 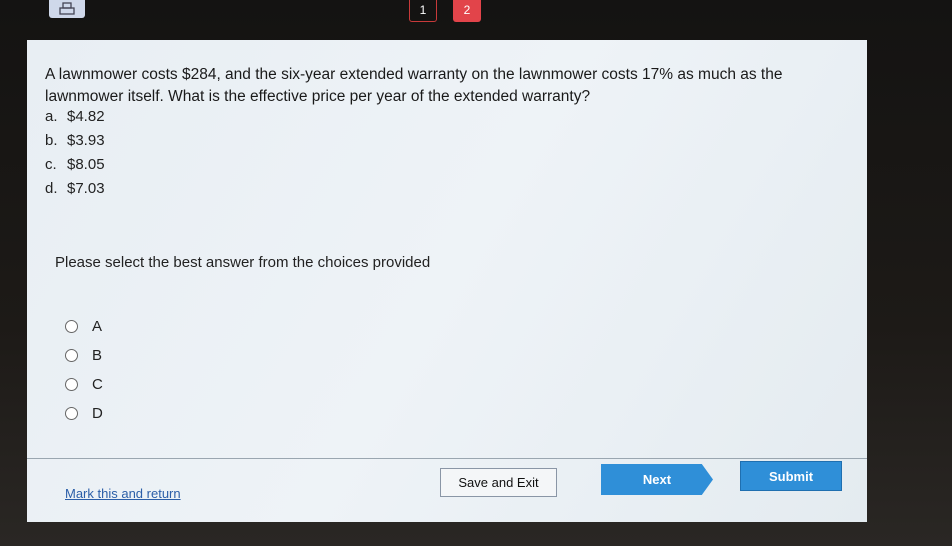 I want to click on choice-d: d. $7.03, so click(x=75, y=192).